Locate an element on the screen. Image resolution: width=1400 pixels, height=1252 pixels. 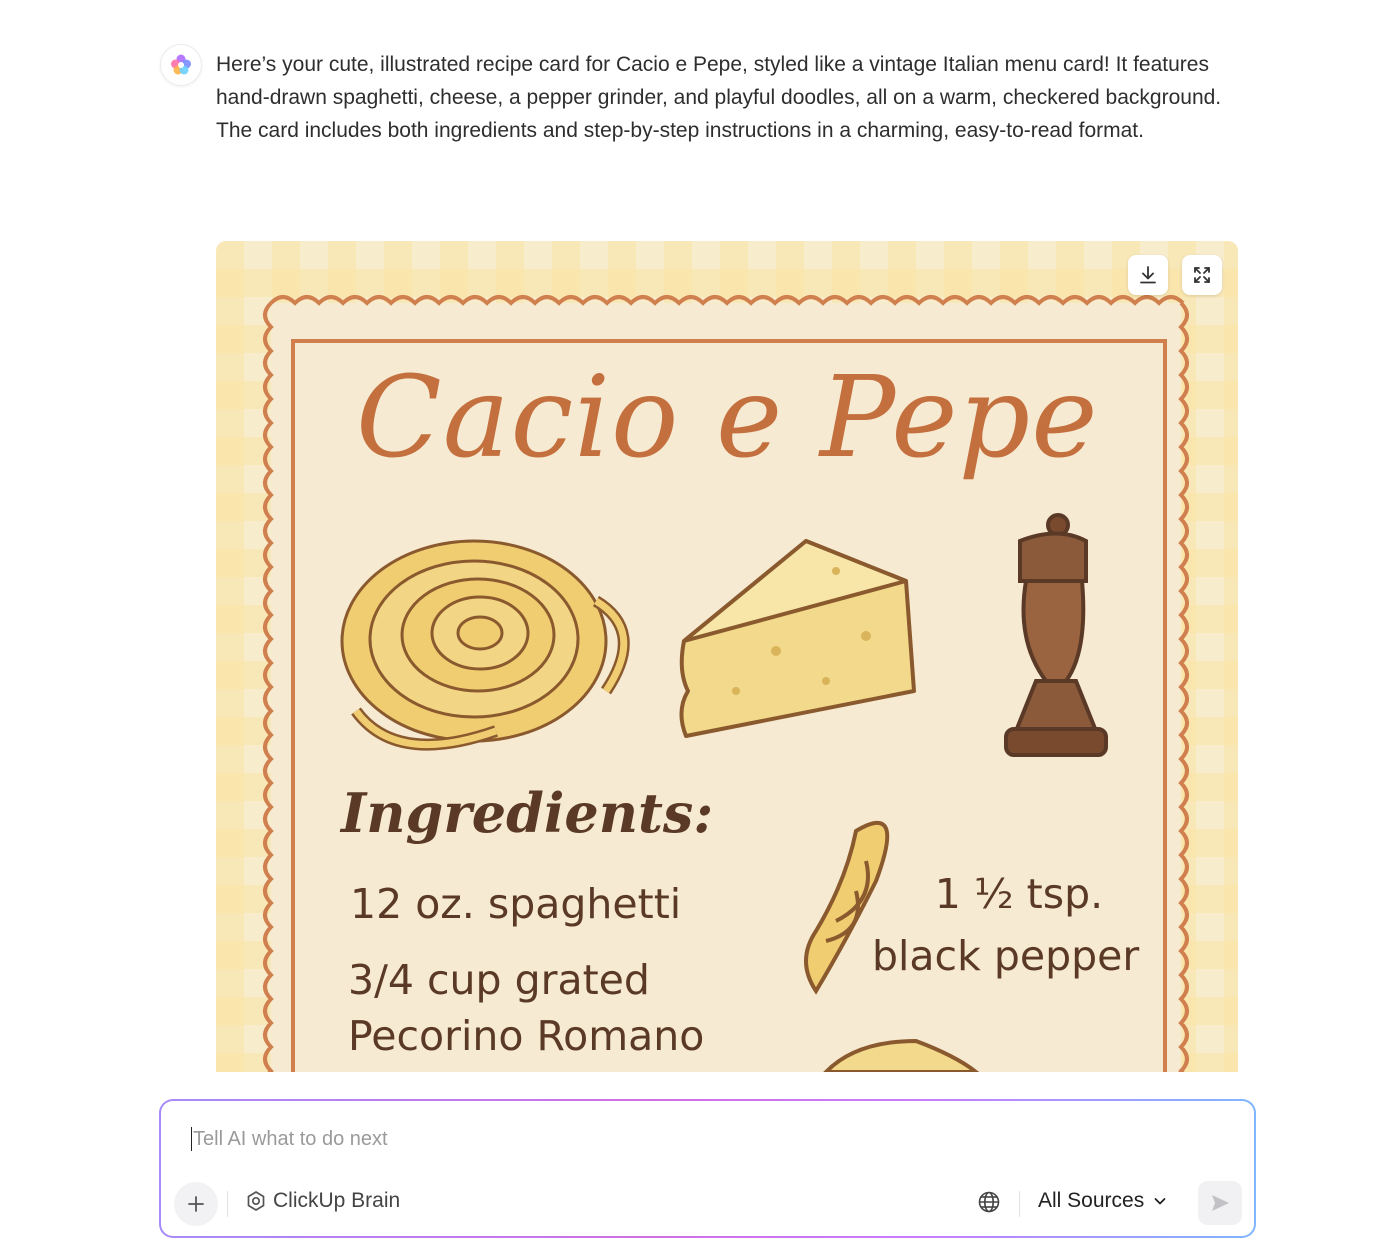
assistant-avatar is located at coordinates (181, 65).